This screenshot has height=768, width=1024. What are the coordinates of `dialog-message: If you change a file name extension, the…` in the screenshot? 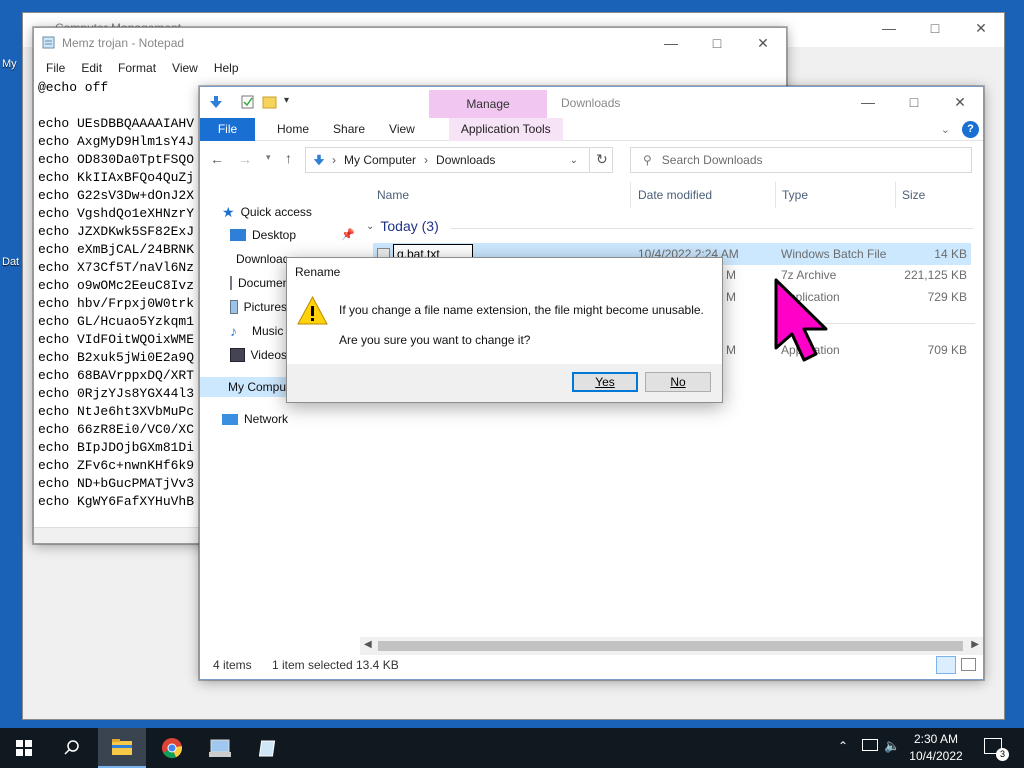 It's located at (521, 310).